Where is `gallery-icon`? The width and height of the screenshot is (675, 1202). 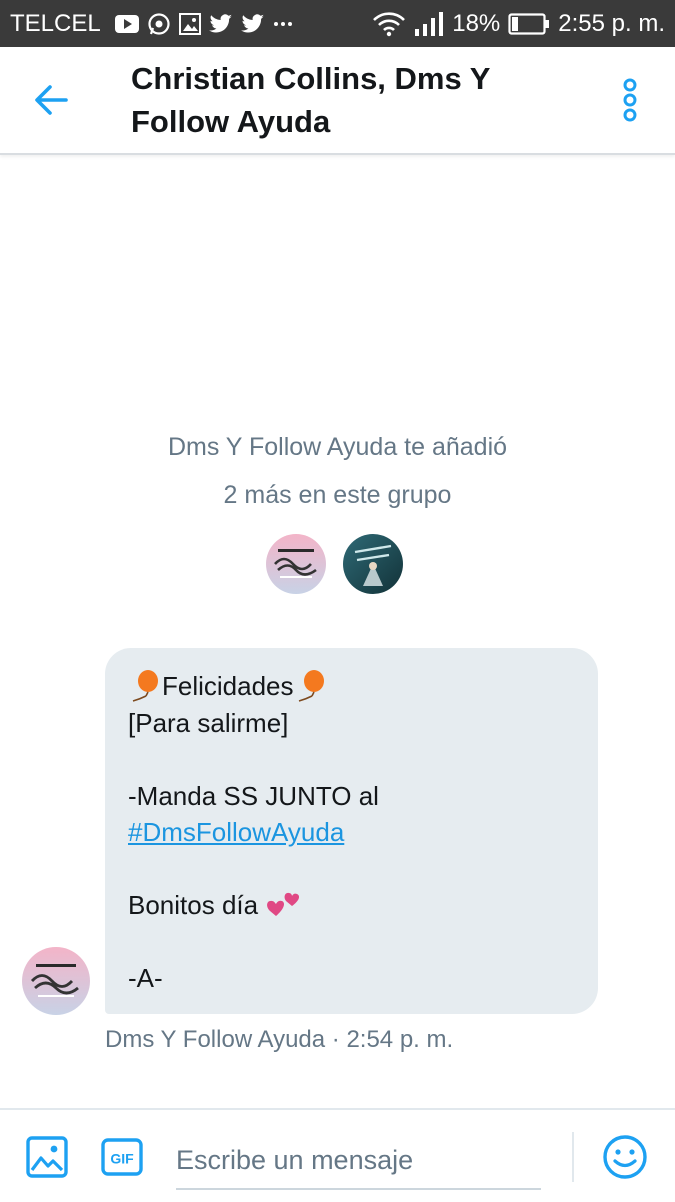
gallery-icon is located at coordinates (189, 23).